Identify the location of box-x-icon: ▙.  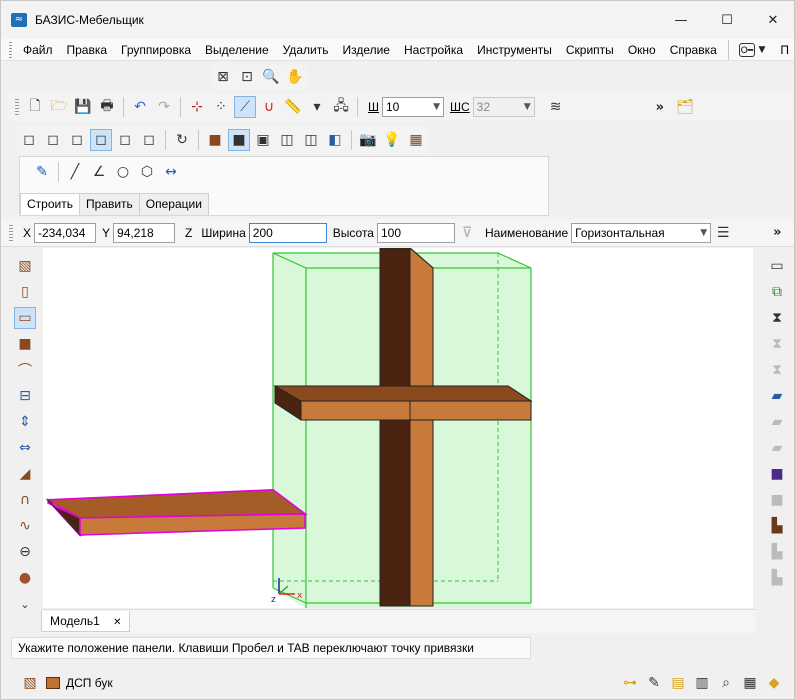
(777, 578).